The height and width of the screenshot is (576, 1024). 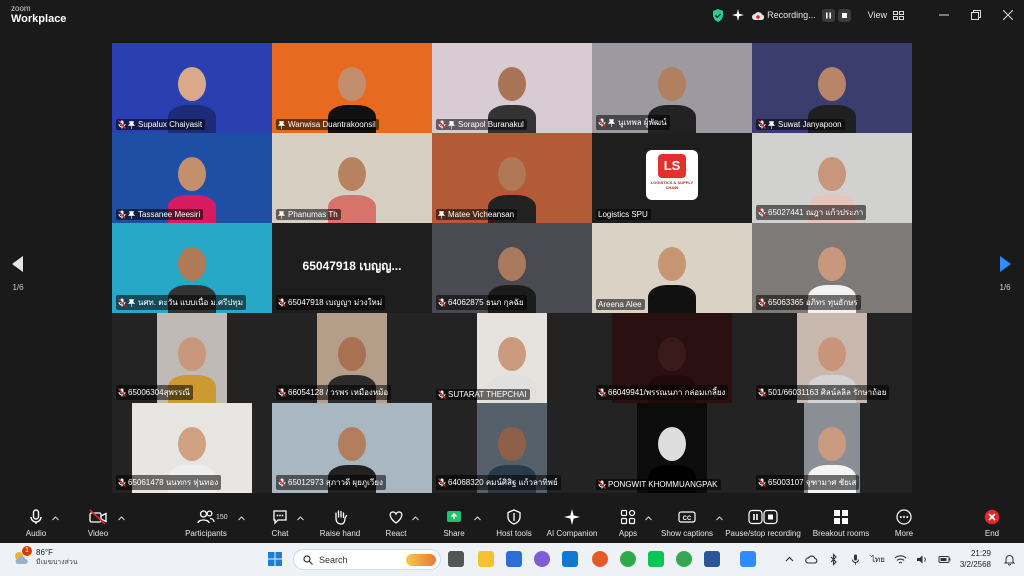 What do you see at coordinates (512, 358) in the screenshot?
I see `participant-tile: SUTARAT THEPCHAI` at bounding box center [512, 358].